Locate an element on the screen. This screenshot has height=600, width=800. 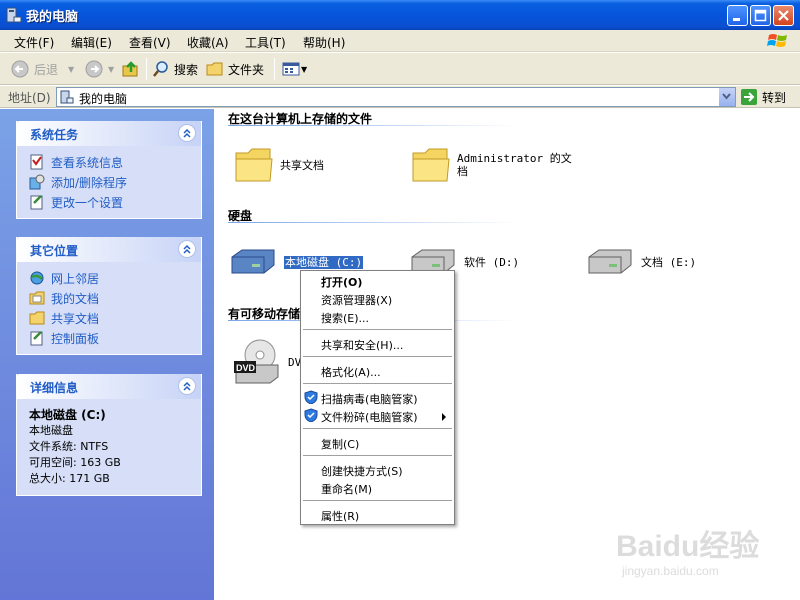
menu-open: 打开(O) is located at coordinates (341, 282).